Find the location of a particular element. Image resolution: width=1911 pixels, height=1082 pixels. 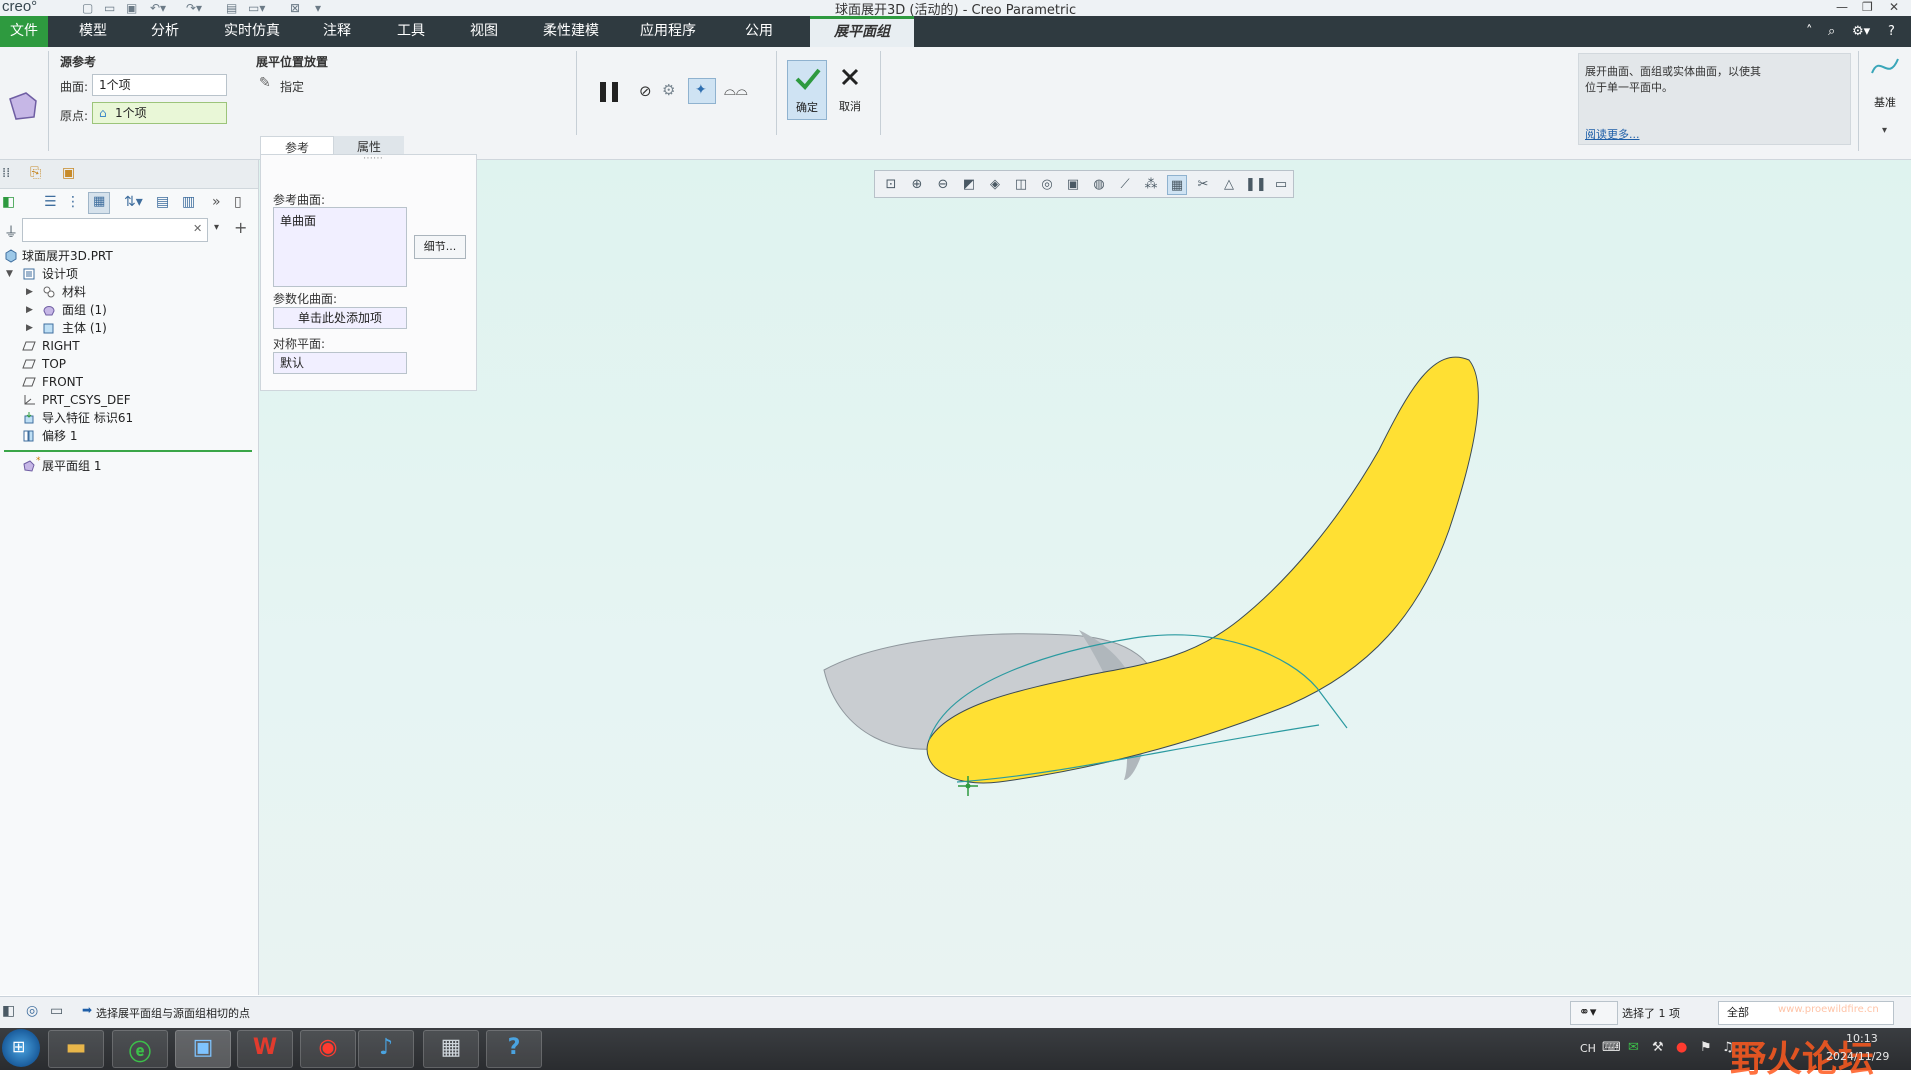

section-icon: ⟋ is located at coordinates (1125, 185).